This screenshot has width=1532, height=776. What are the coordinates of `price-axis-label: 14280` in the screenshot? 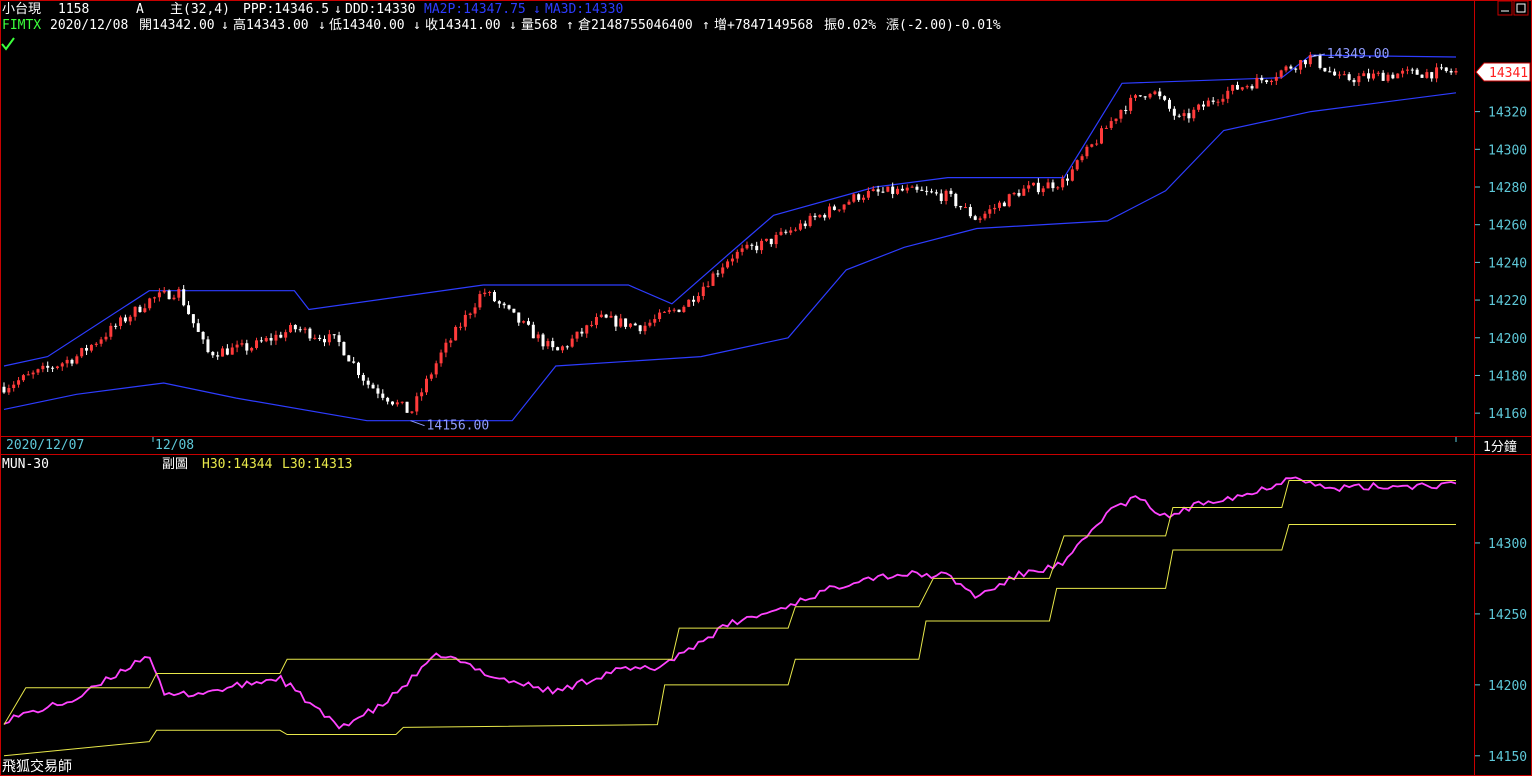 It's located at (1507, 188).